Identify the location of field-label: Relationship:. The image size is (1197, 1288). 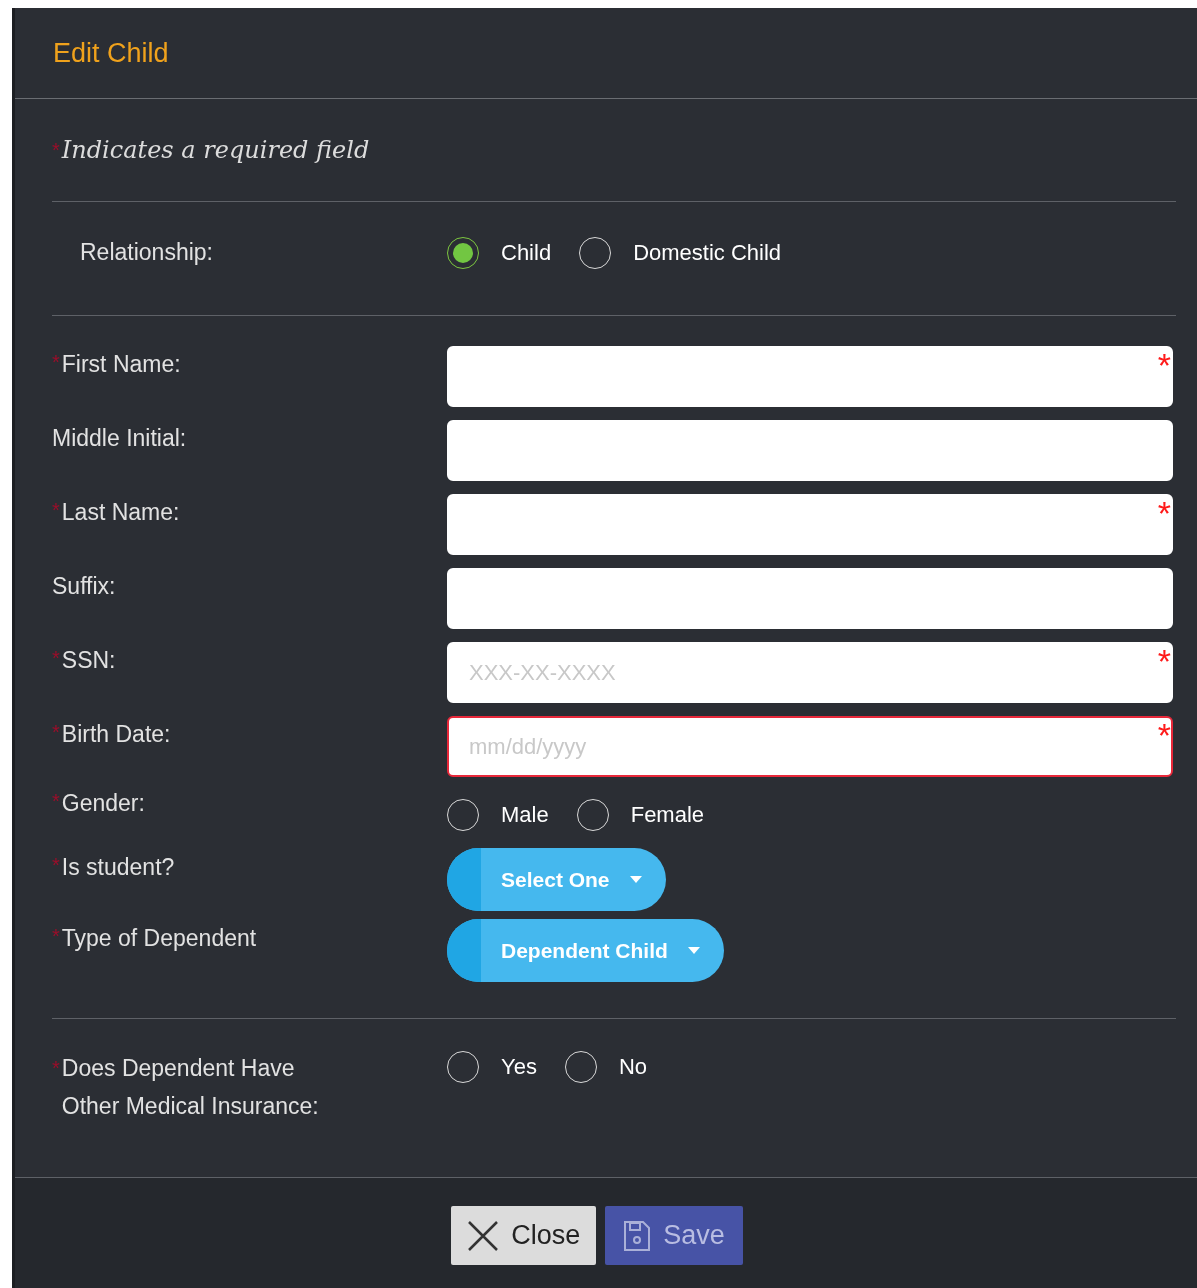
(146, 252).